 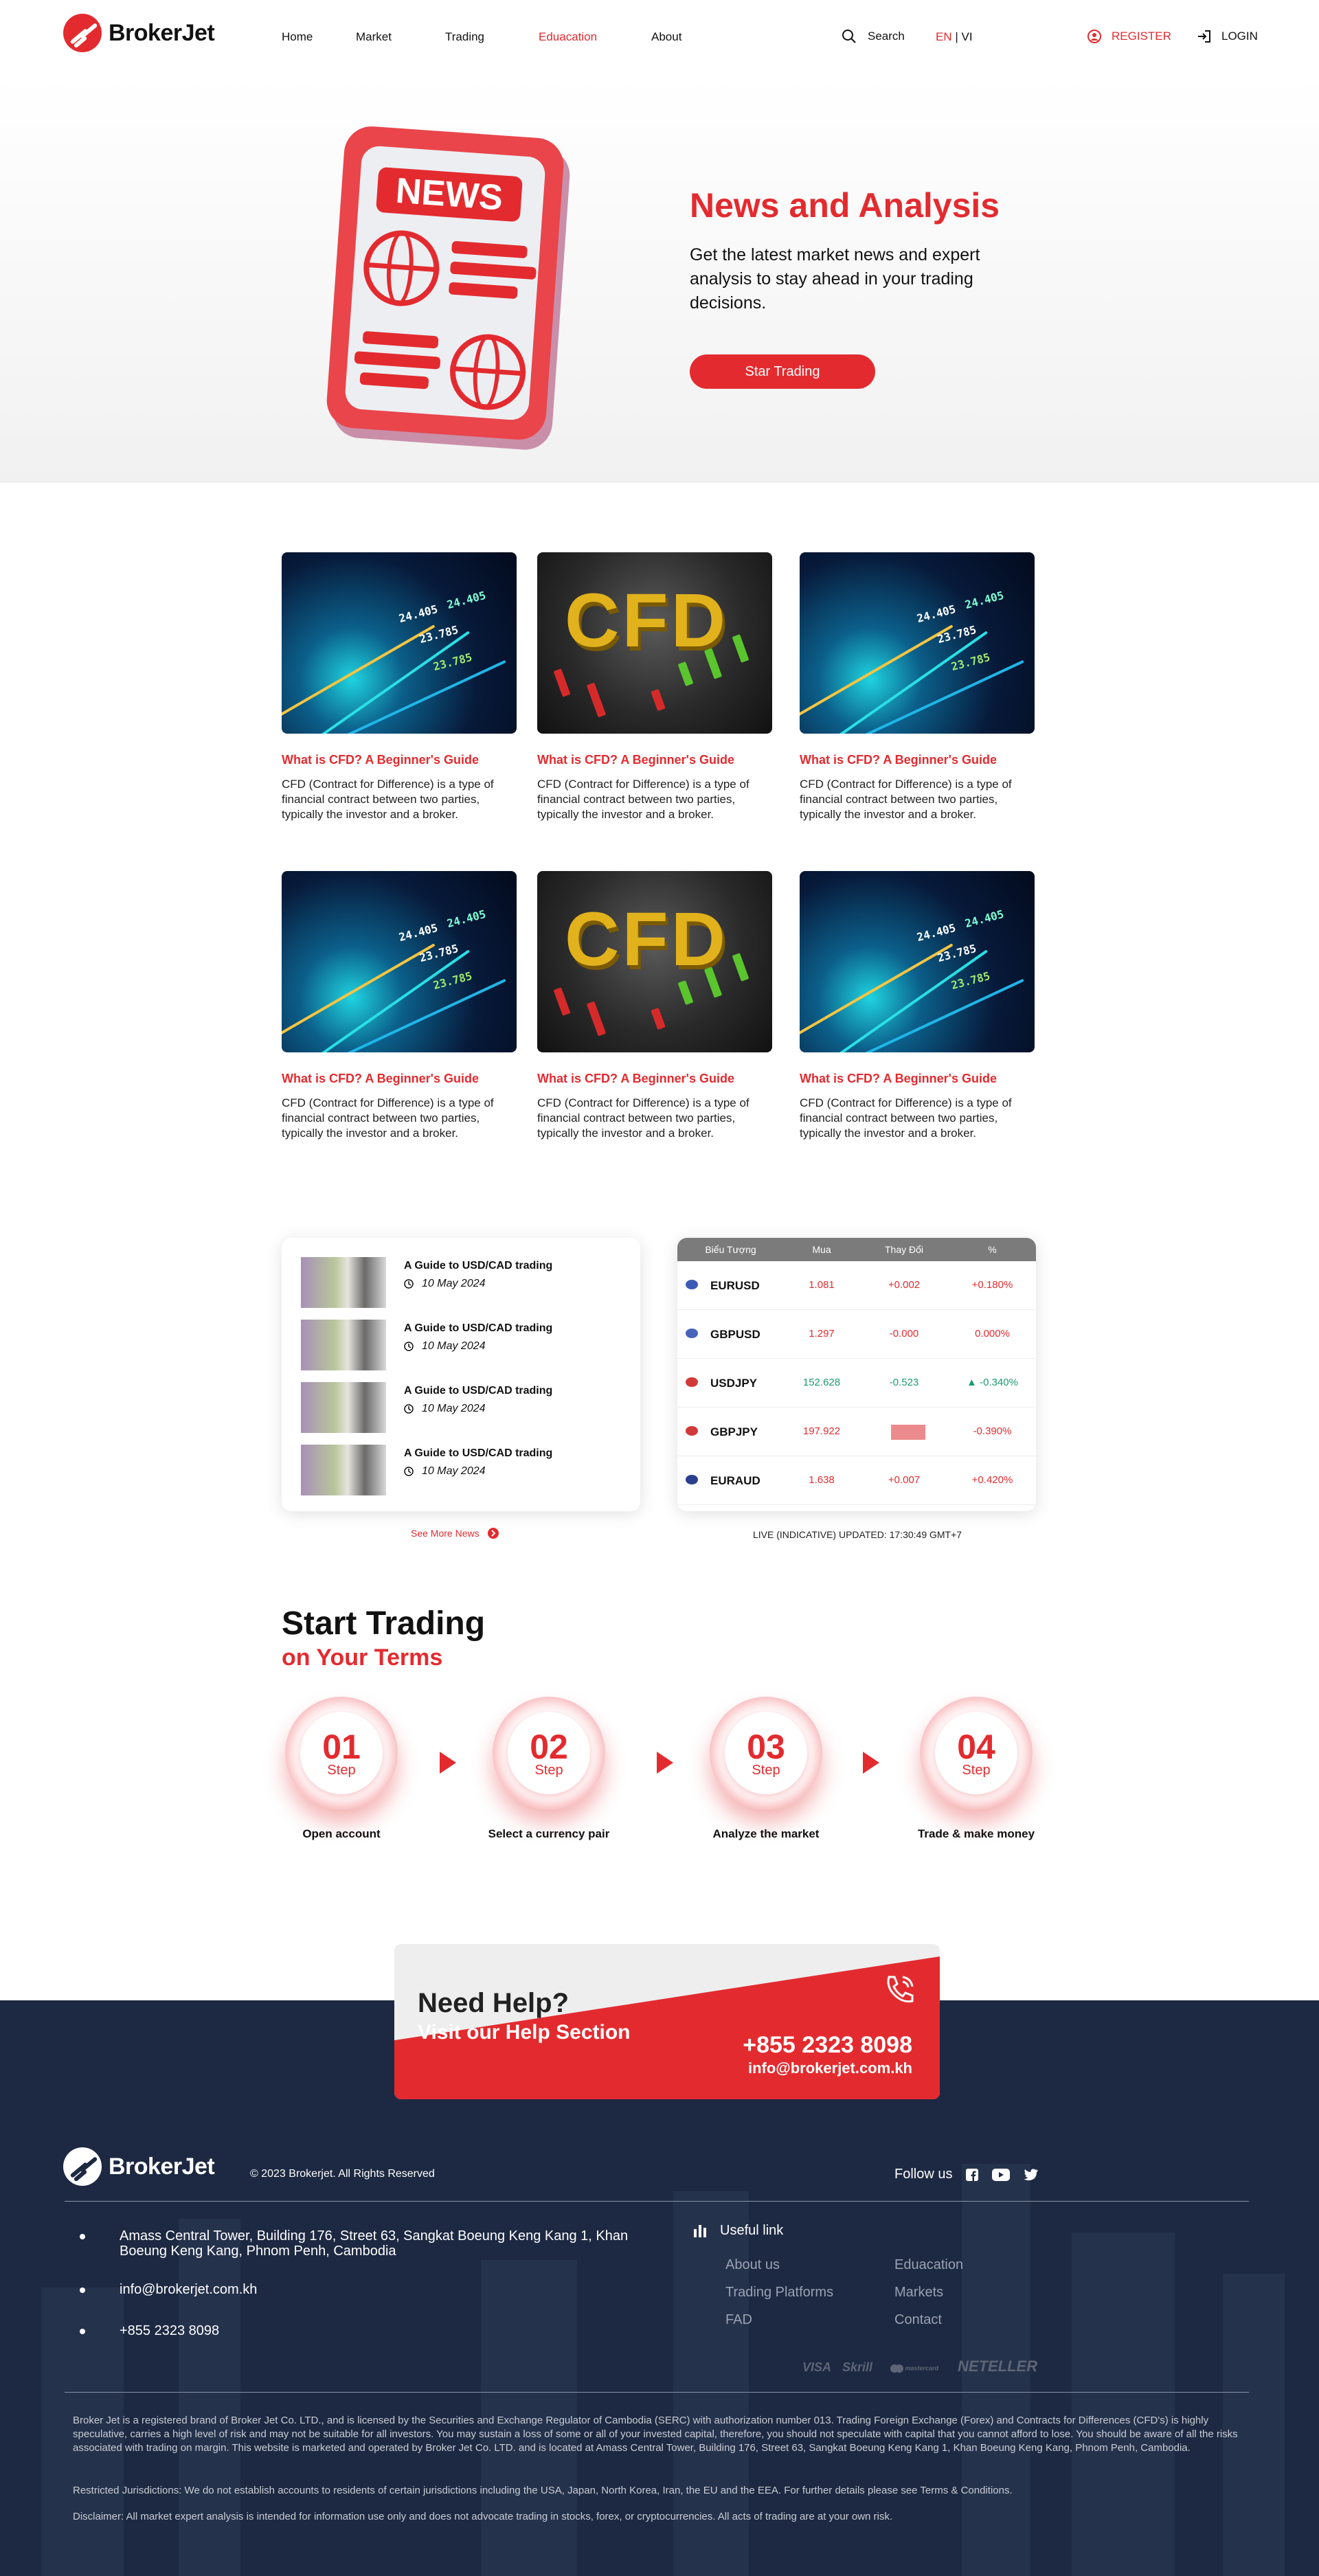 What do you see at coordinates (753, 2265) in the screenshot?
I see `link-about-us: About us` at bounding box center [753, 2265].